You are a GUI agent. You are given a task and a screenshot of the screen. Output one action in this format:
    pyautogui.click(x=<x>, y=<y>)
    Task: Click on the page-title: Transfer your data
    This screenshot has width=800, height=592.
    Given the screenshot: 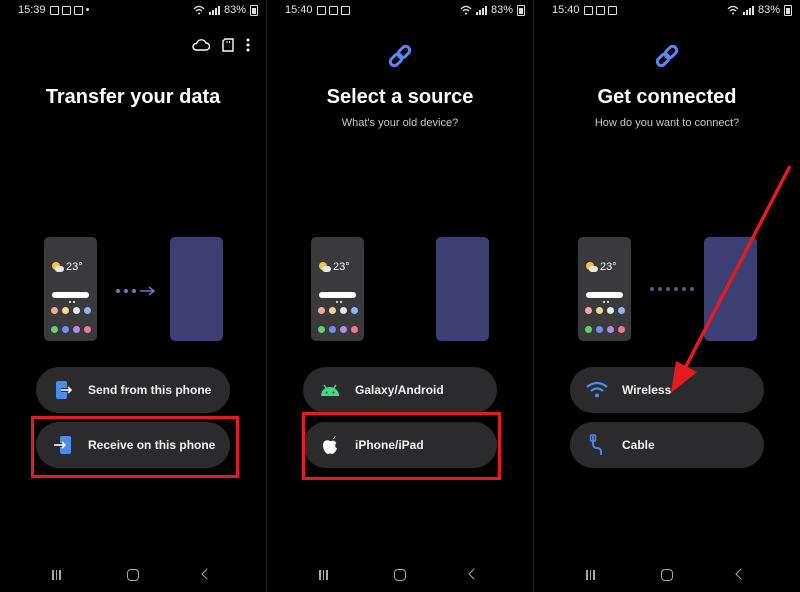 What is the action you would take?
    pyautogui.click(x=133, y=97)
    